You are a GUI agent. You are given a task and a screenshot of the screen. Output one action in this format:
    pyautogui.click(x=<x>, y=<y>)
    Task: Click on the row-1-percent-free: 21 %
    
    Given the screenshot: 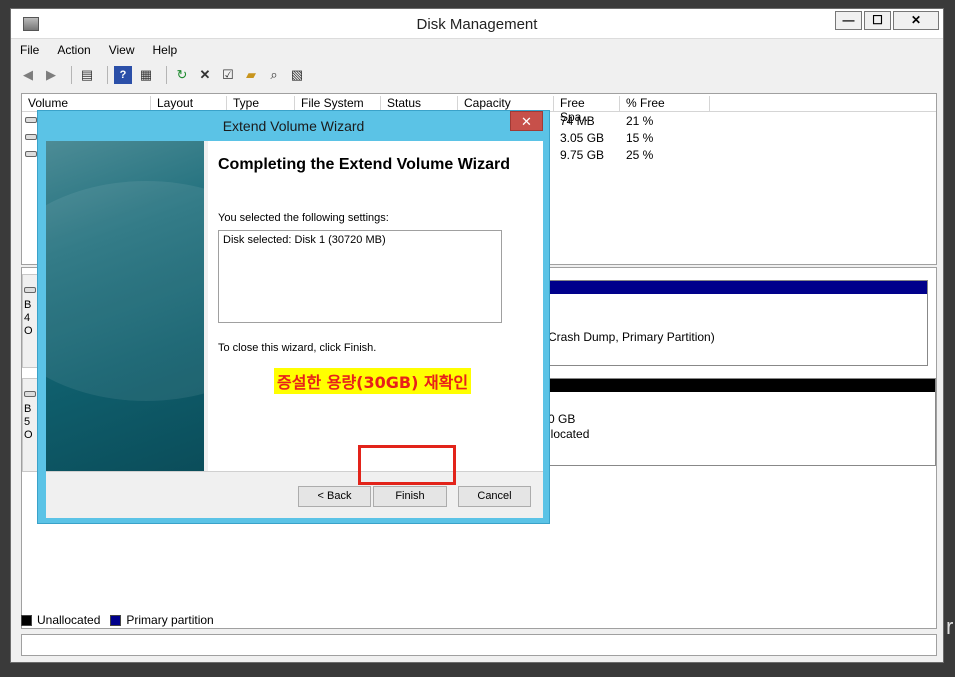 What is the action you would take?
    pyautogui.click(x=640, y=121)
    